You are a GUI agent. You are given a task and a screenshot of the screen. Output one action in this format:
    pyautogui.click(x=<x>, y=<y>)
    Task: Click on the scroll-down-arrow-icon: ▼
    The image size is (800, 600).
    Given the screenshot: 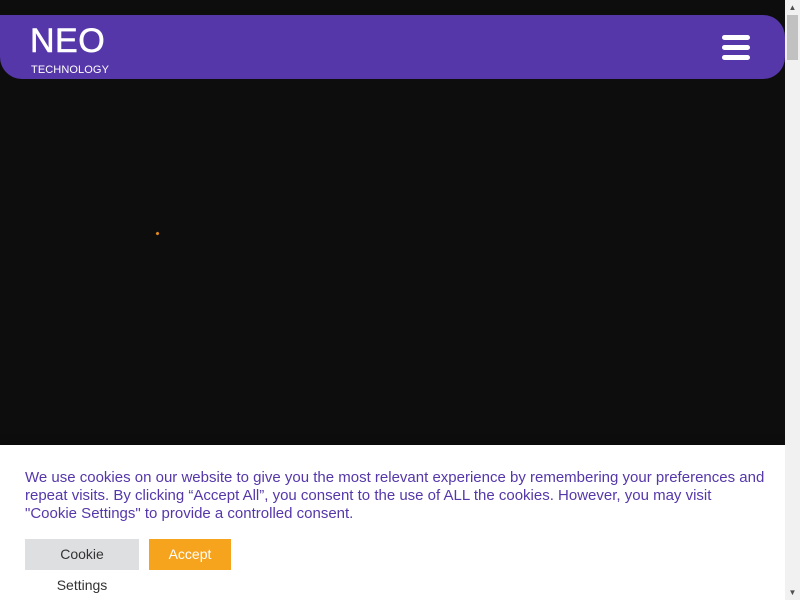 What is the action you would take?
    pyautogui.click(x=792, y=592)
    